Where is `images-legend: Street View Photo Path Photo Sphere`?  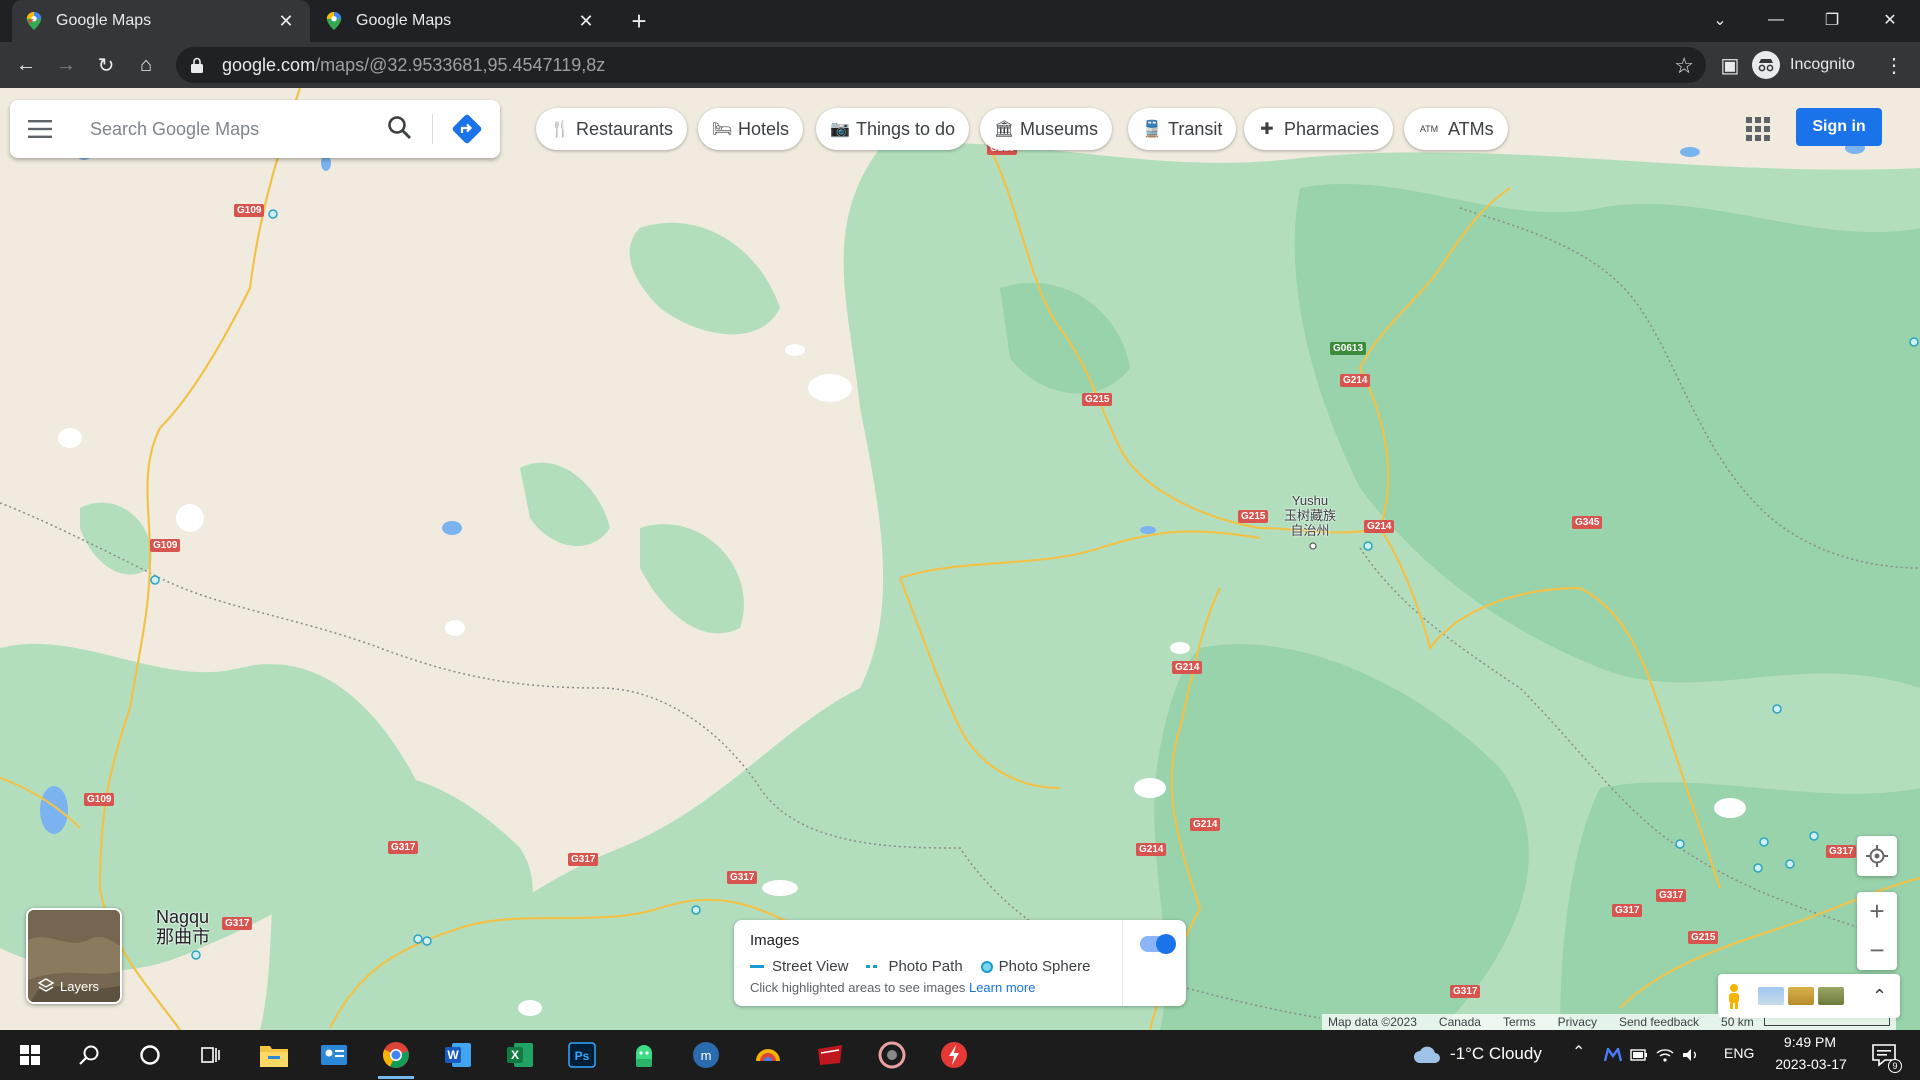
images-legend: Street View Photo Path Photo Sphere is located at coordinates (920, 966).